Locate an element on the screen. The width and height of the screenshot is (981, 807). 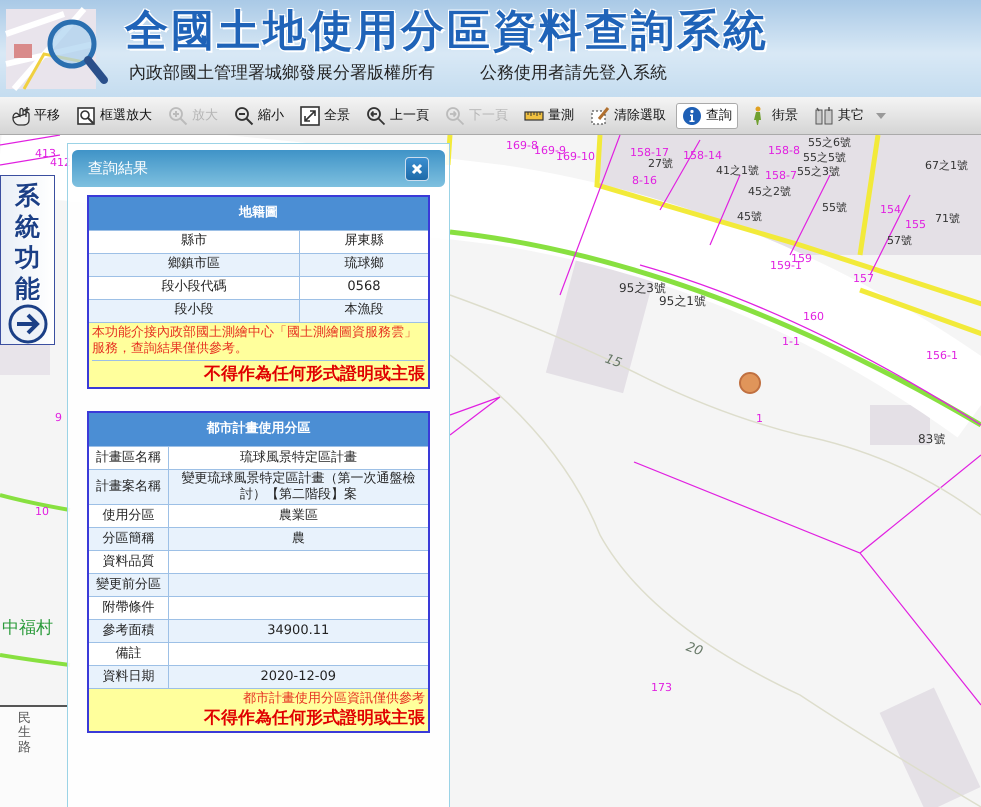
field-label: 段小段 is located at coordinates (194, 310).